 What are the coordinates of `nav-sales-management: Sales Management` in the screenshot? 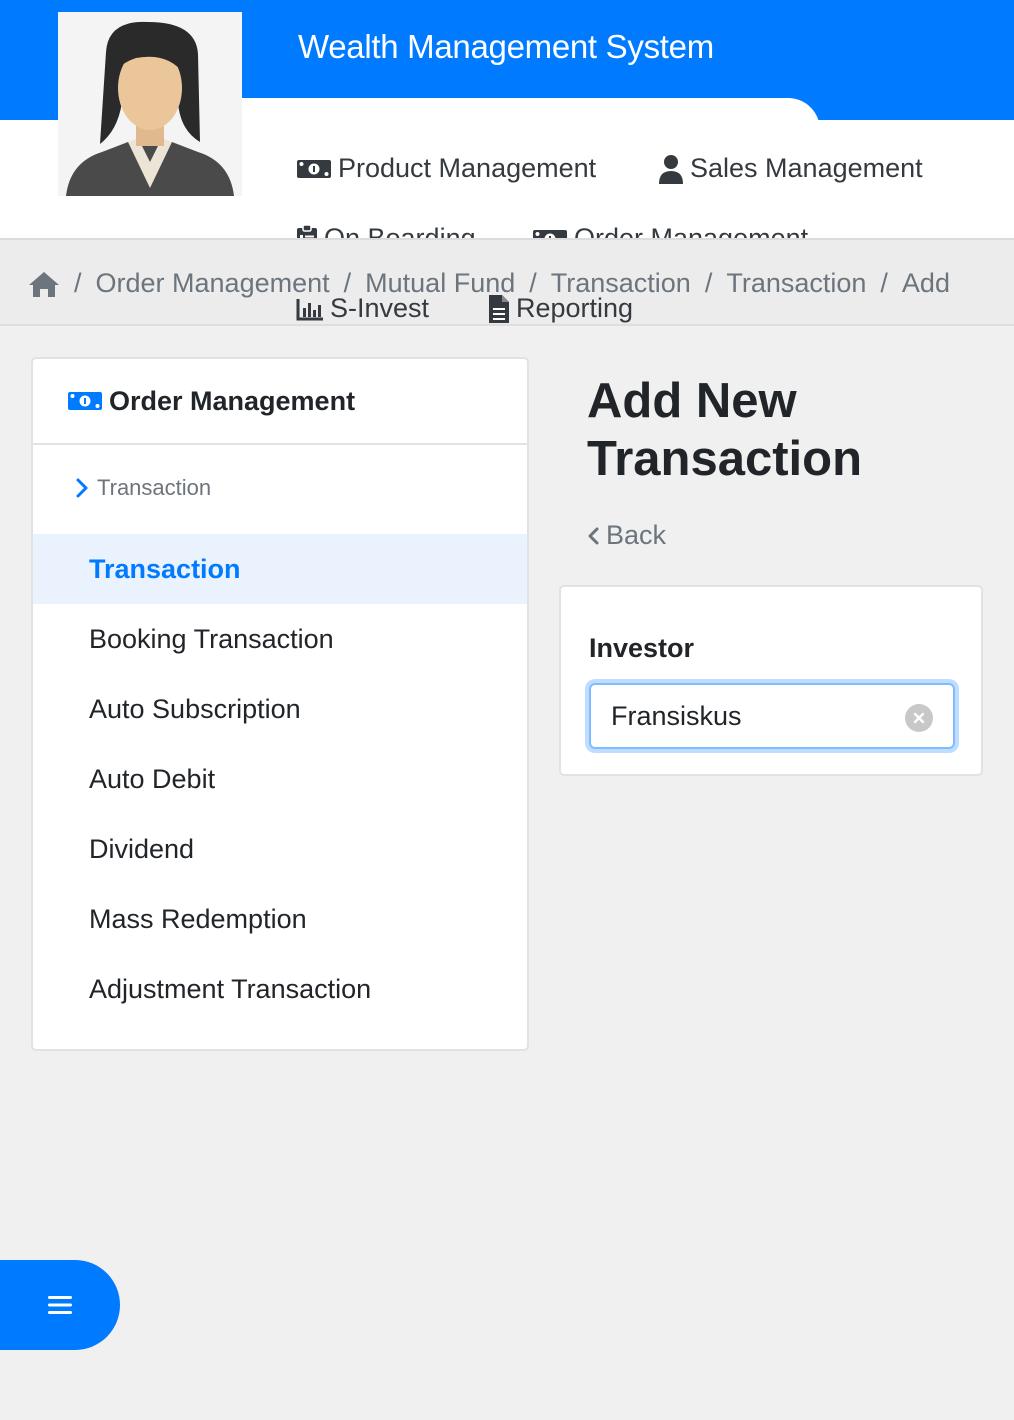 It's located at (790, 168).